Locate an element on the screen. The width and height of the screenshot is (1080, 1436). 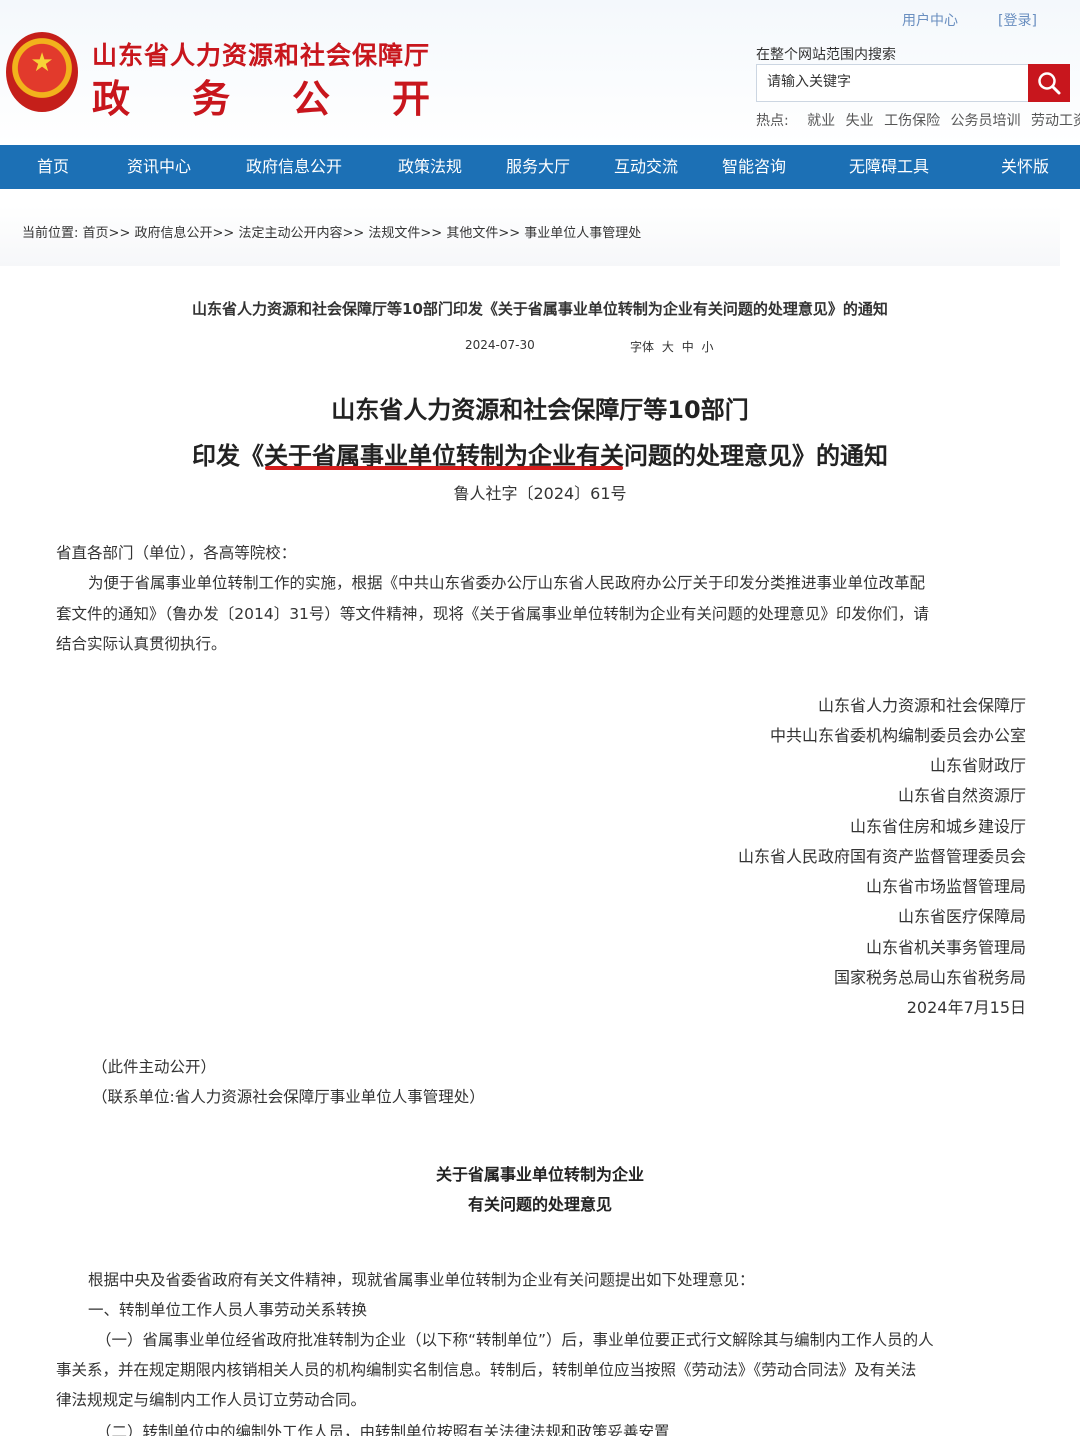
nav-item-accessibility: 无障碍工具 is located at coordinates (889, 167).